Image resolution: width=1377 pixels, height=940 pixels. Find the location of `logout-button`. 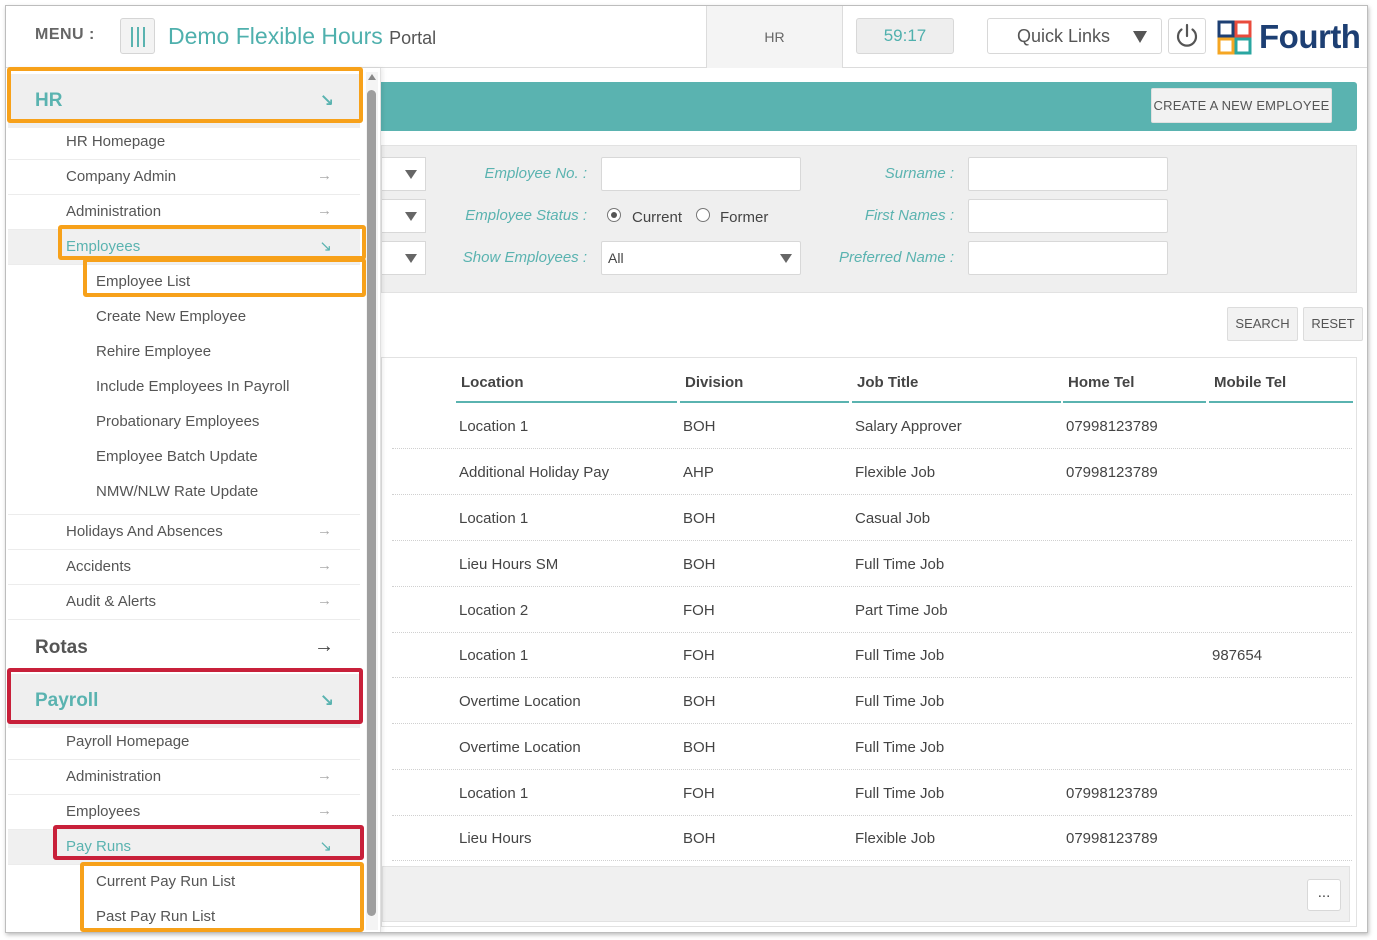

logout-button is located at coordinates (1187, 36).